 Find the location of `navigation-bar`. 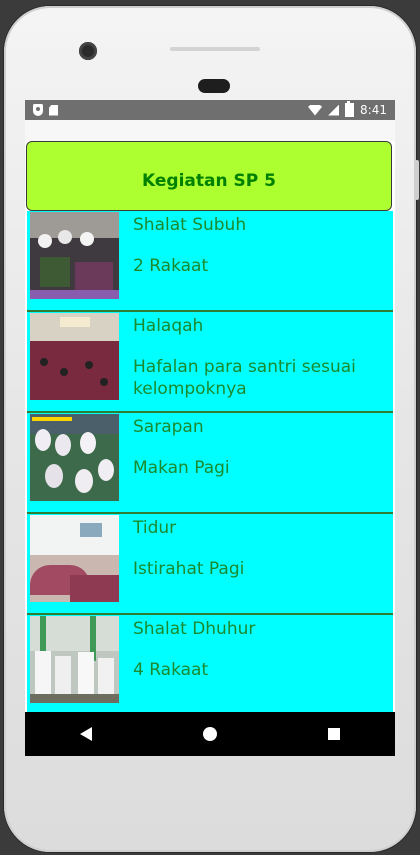

navigation-bar is located at coordinates (210, 734).